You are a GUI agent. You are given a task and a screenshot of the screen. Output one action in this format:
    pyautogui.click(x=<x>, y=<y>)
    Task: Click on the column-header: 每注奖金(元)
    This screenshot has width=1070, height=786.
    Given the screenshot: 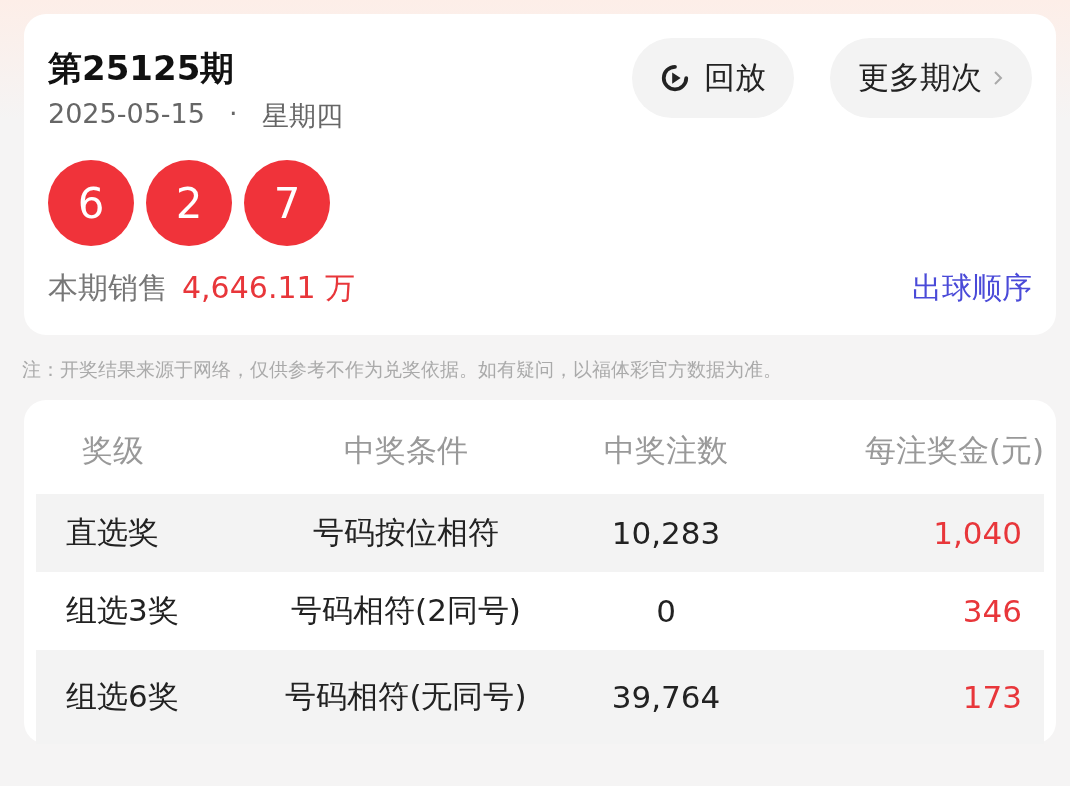 What is the action you would take?
    pyautogui.click(x=953, y=450)
    